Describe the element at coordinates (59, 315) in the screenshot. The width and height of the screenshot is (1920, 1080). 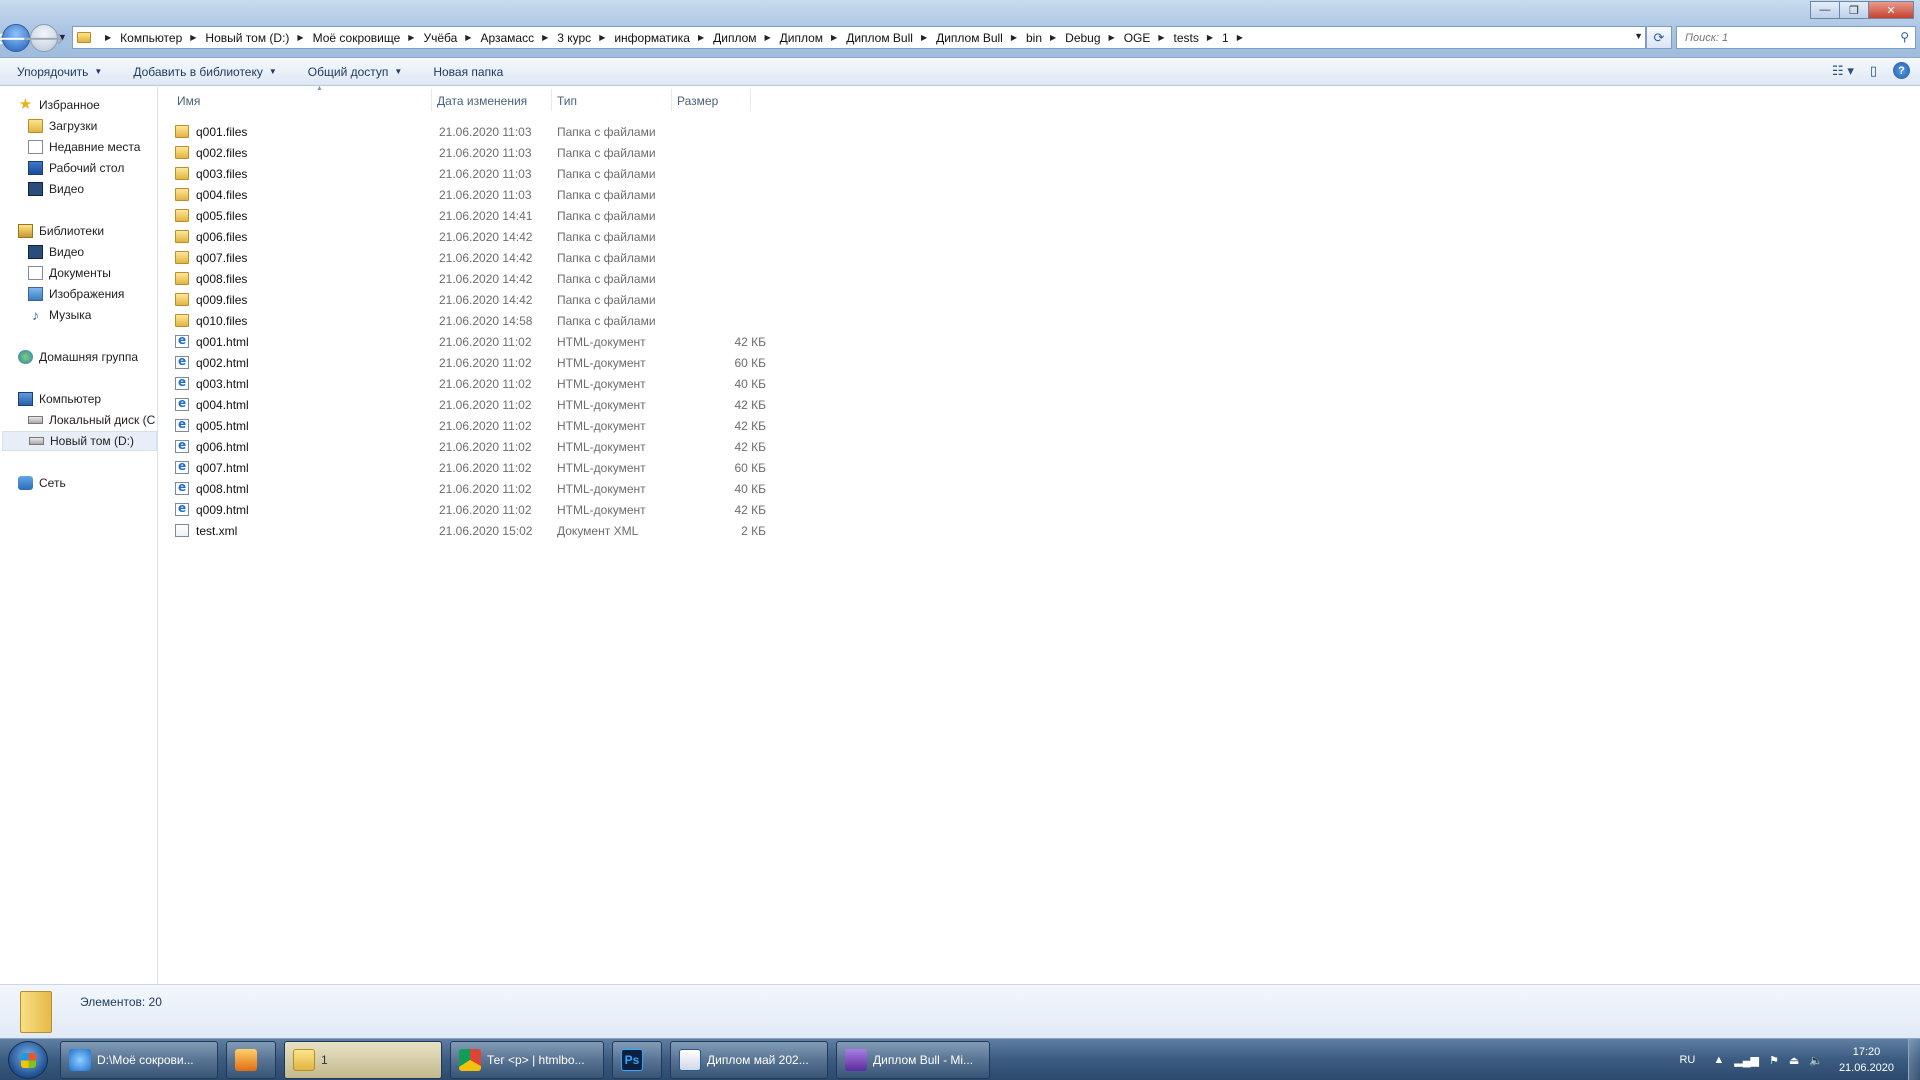
I see `sidebar-item-music: ♪ Музыка` at that location.